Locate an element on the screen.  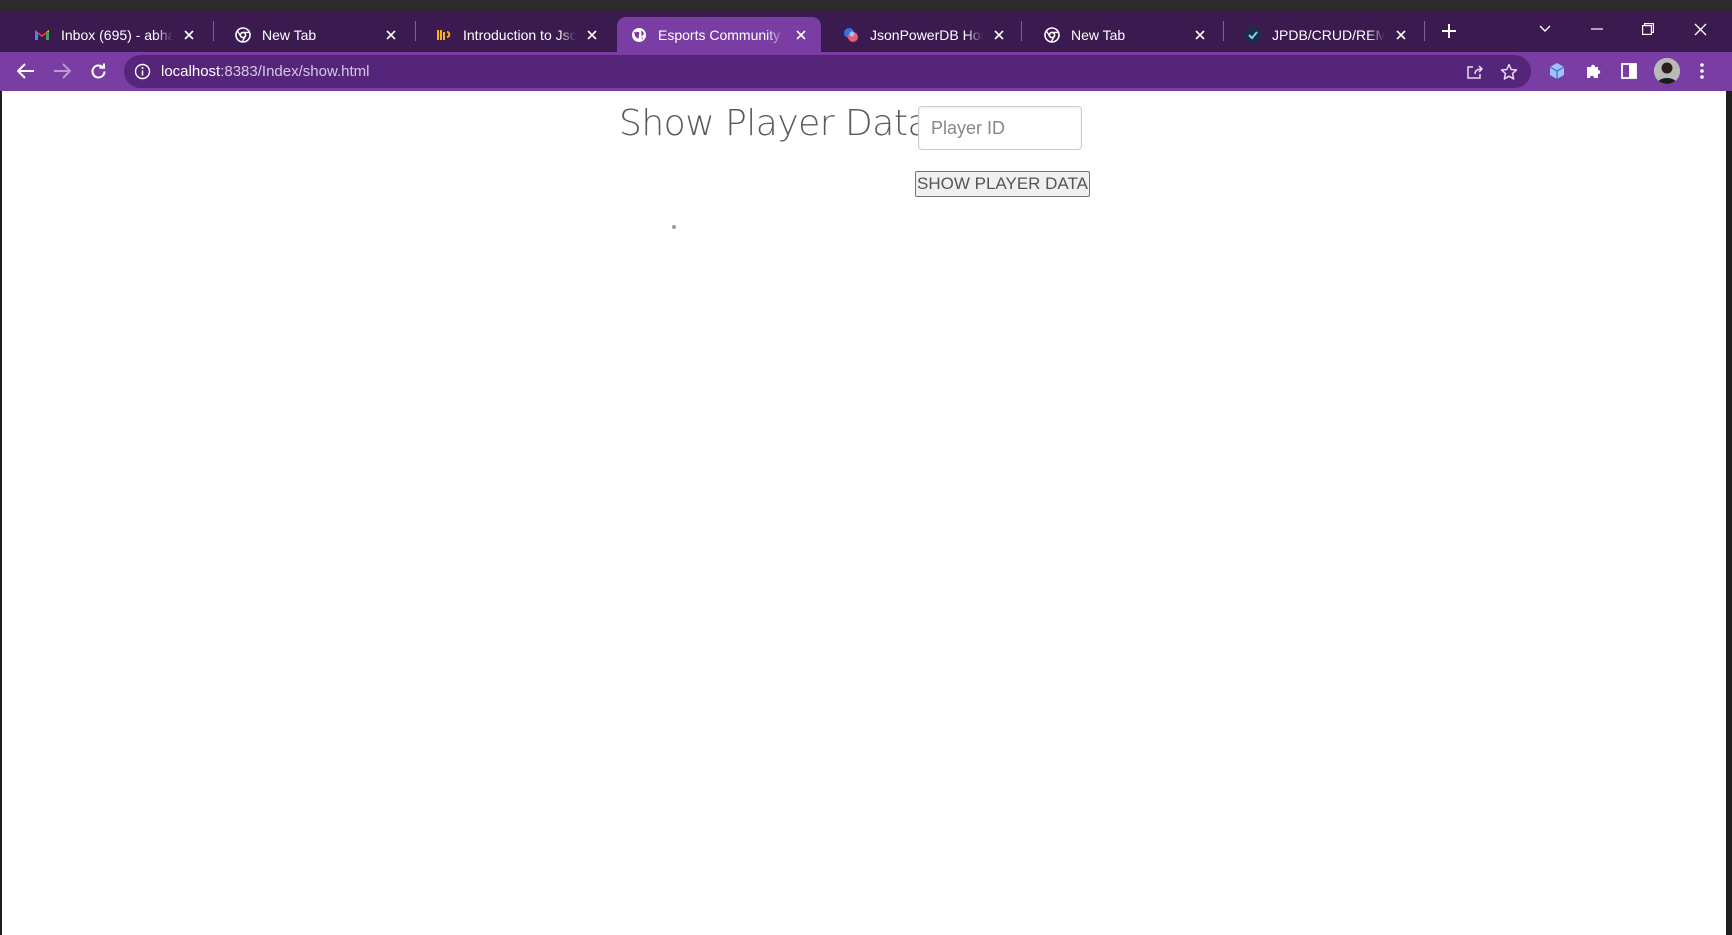
window-frame-top is located at coordinates (866, 5).